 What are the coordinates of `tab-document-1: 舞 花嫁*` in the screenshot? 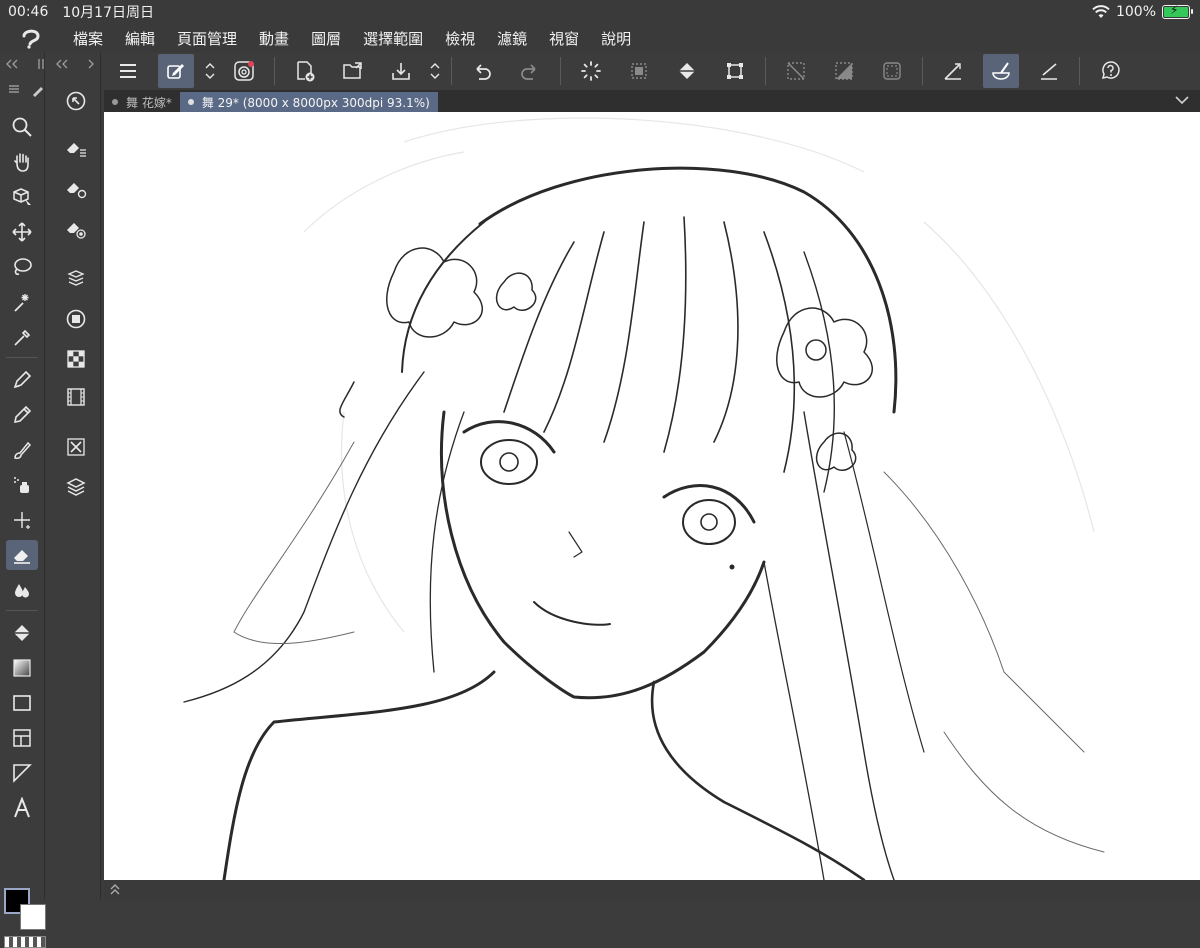 It's located at (142, 102).